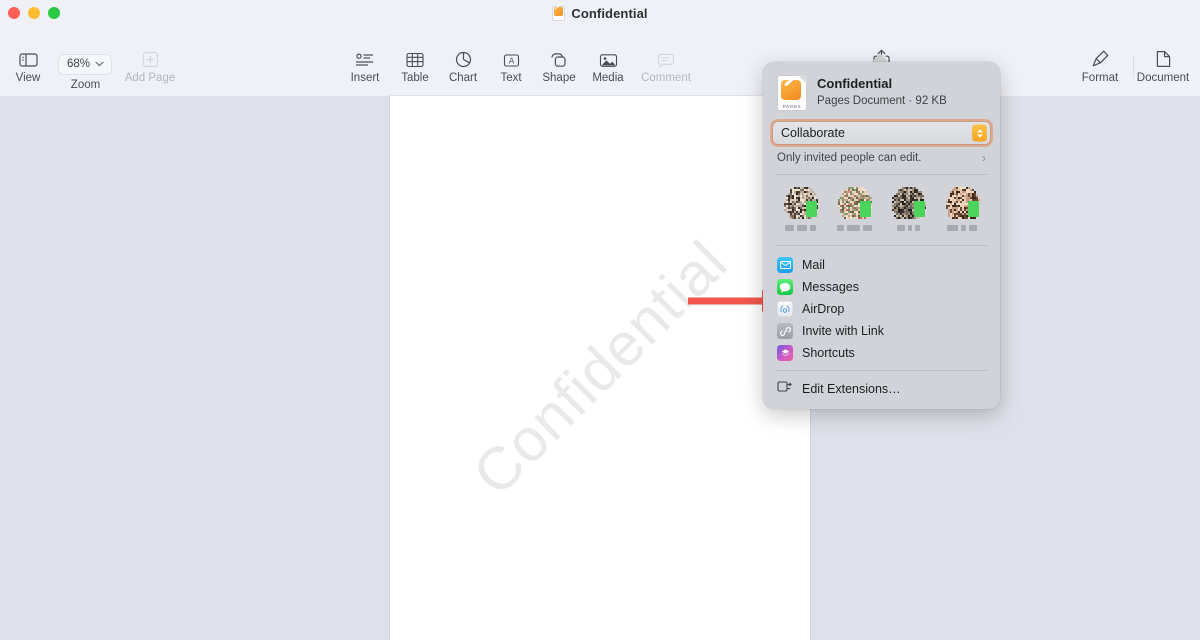  I want to click on format-label: Format, so click(1100, 78).